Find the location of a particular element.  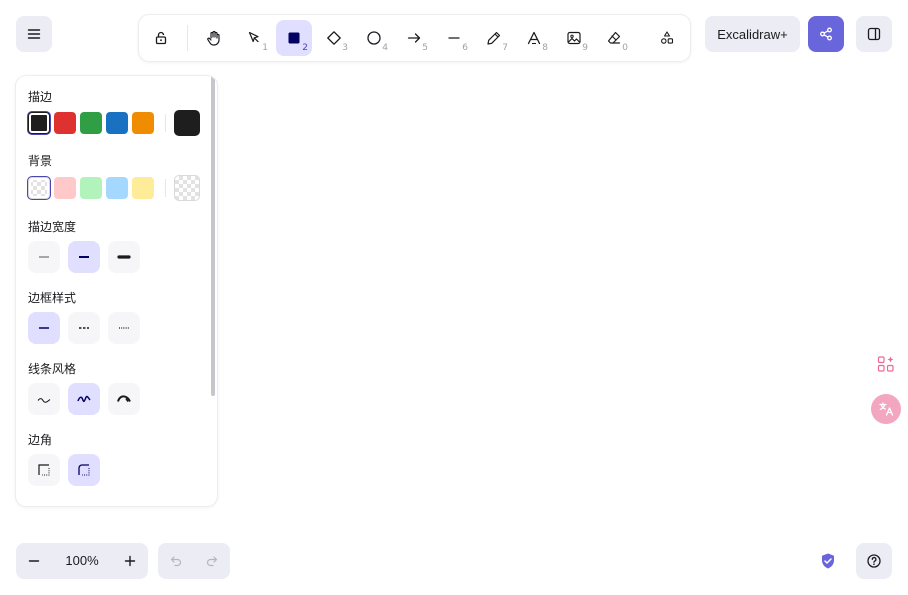

solid-line-icon is located at coordinates (44, 328).